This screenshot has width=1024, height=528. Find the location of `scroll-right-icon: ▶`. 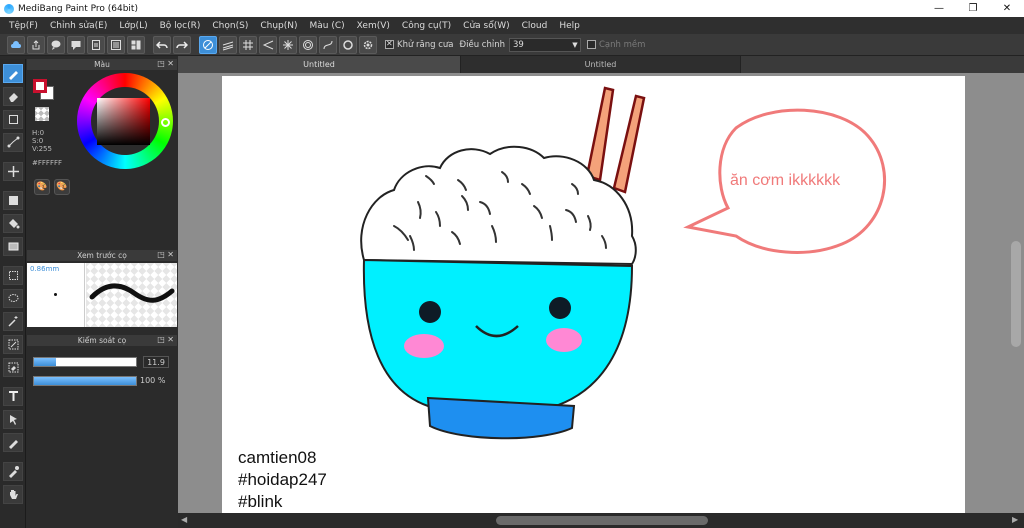

scroll-right-icon: ▶ is located at coordinates (1015, 519).